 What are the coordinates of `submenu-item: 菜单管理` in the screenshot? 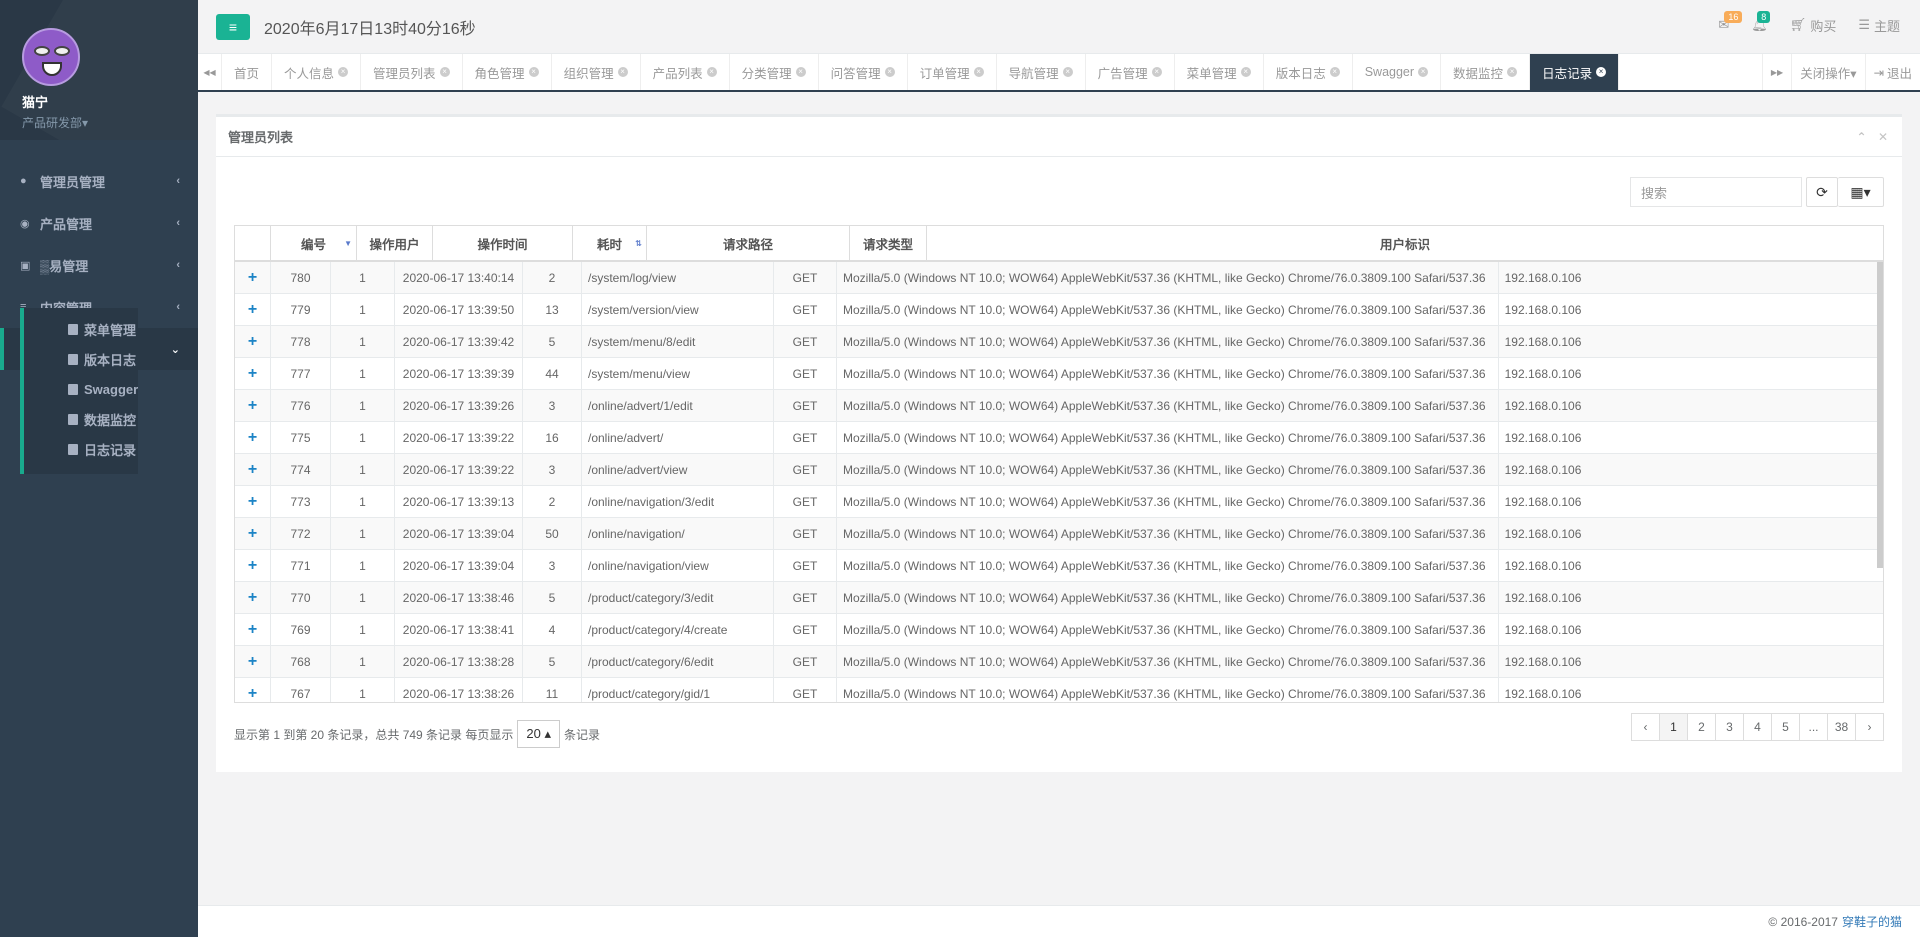 It's located at (81, 329).